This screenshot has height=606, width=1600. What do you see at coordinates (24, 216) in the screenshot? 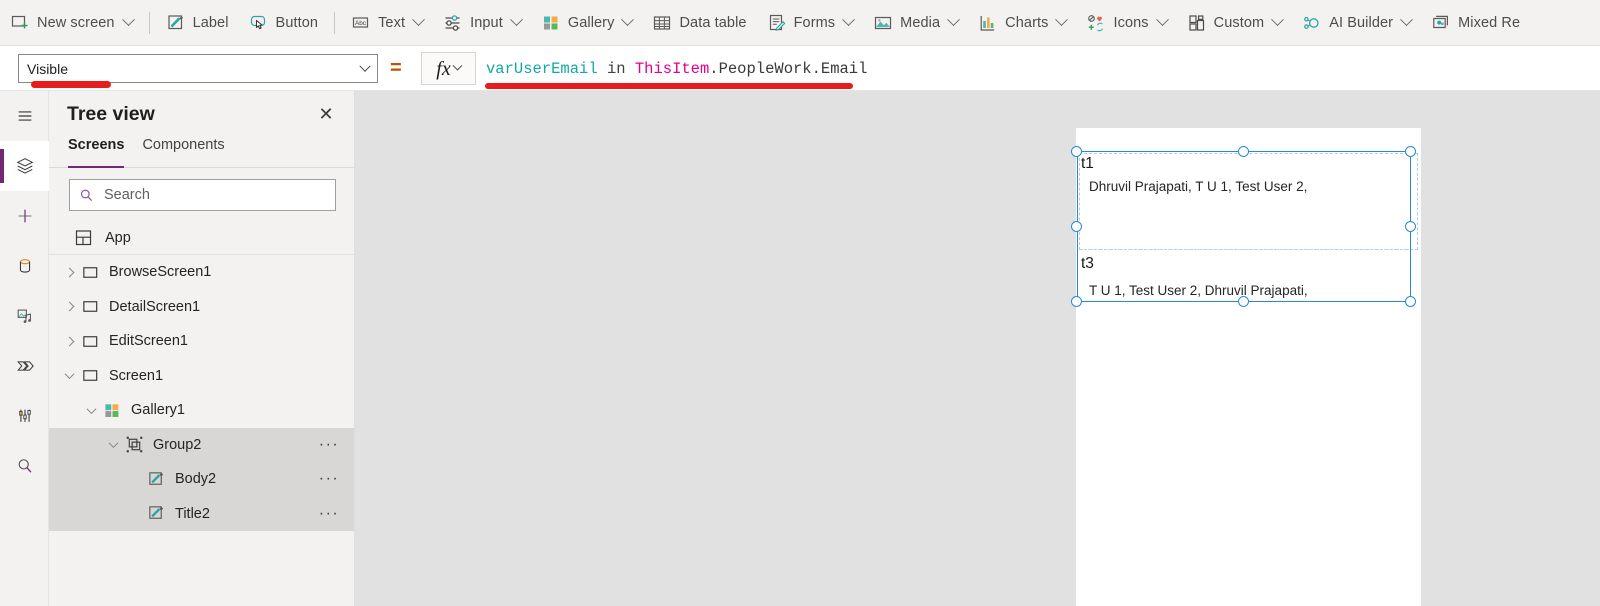
I see `rail-item-insert` at bounding box center [24, 216].